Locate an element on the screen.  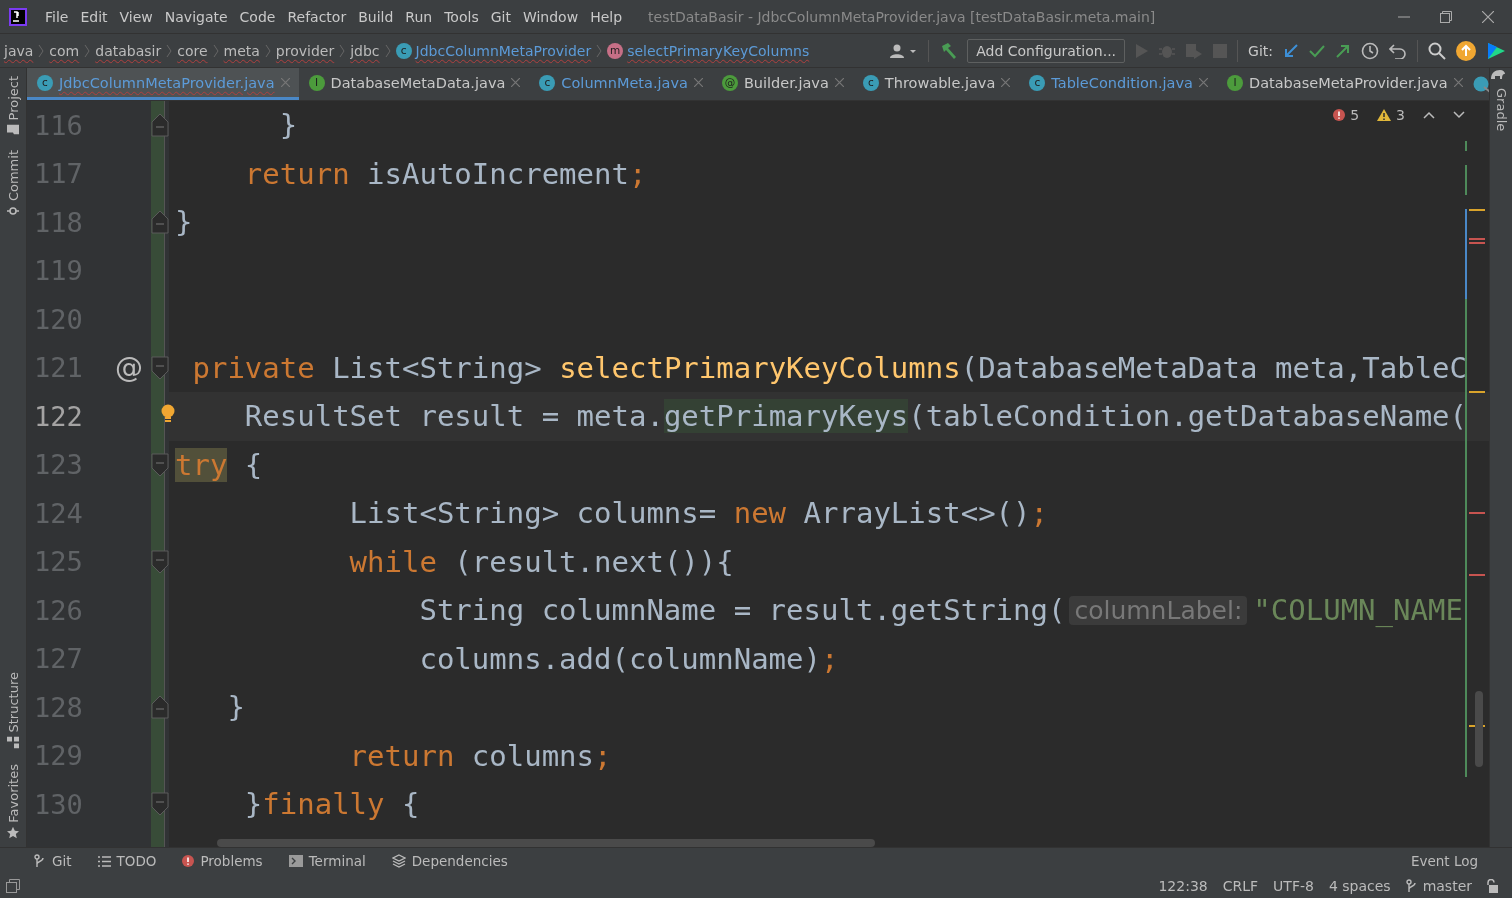
tool-window-button: Structure is located at coordinates (13, 710).